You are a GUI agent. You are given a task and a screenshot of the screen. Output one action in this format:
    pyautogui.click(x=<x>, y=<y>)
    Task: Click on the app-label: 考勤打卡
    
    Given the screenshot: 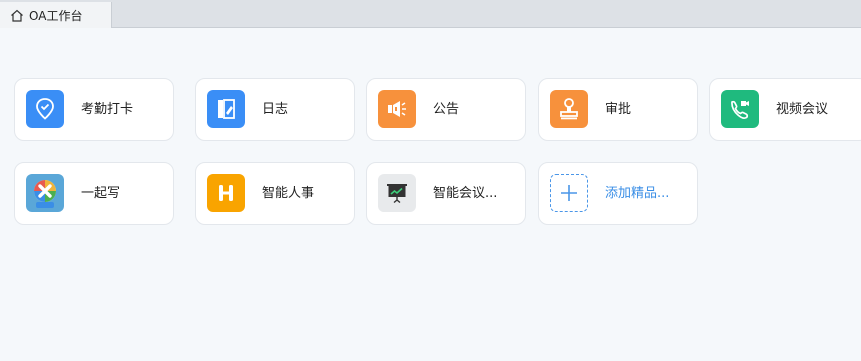 What is the action you would take?
    pyautogui.click(x=107, y=109)
    